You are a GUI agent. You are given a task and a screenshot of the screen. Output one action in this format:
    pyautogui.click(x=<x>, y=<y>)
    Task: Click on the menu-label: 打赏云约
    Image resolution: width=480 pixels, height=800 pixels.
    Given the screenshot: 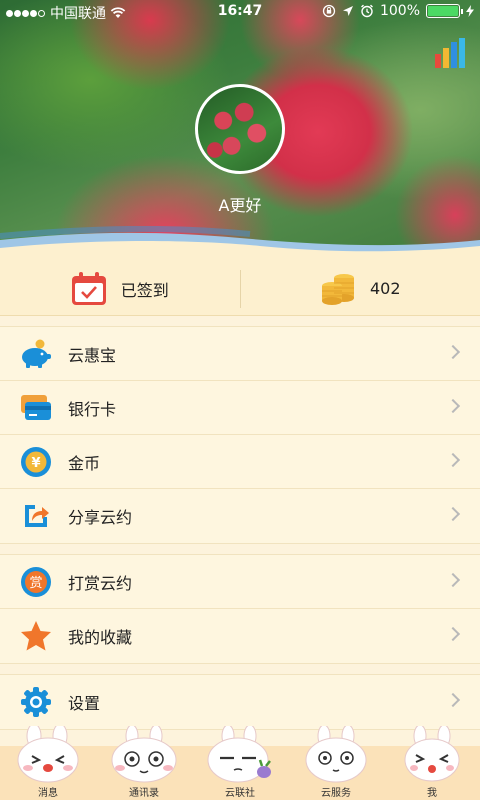 What is the action you would take?
    pyautogui.click(x=100, y=583)
    